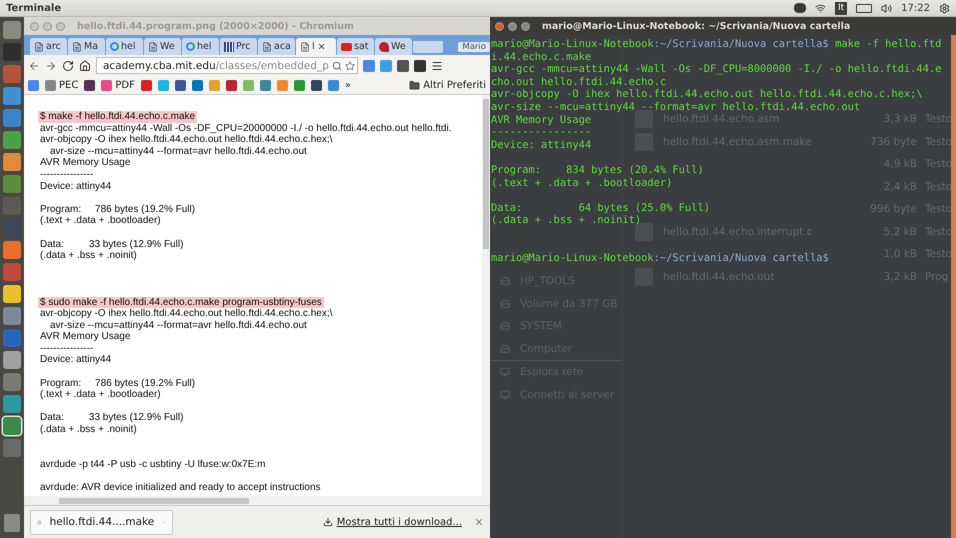 The image size is (956, 538). What do you see at coordinates (447, 85) in the screenshot?
I see `other-bookmarks-folder: Altri Preferiti` at bounding box center [447, 85].